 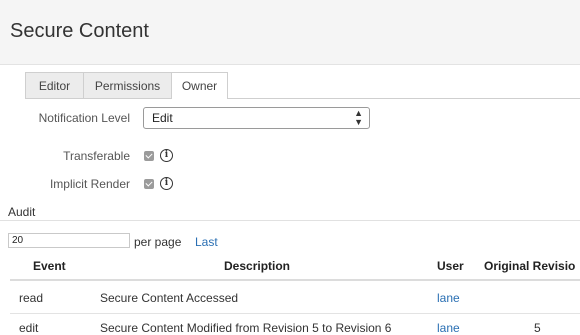 What do you see at coordinates (169, 298) in the screenshot?
I see `table-cell-description: Secure Content Accessed` at bounding box center [169, 298].